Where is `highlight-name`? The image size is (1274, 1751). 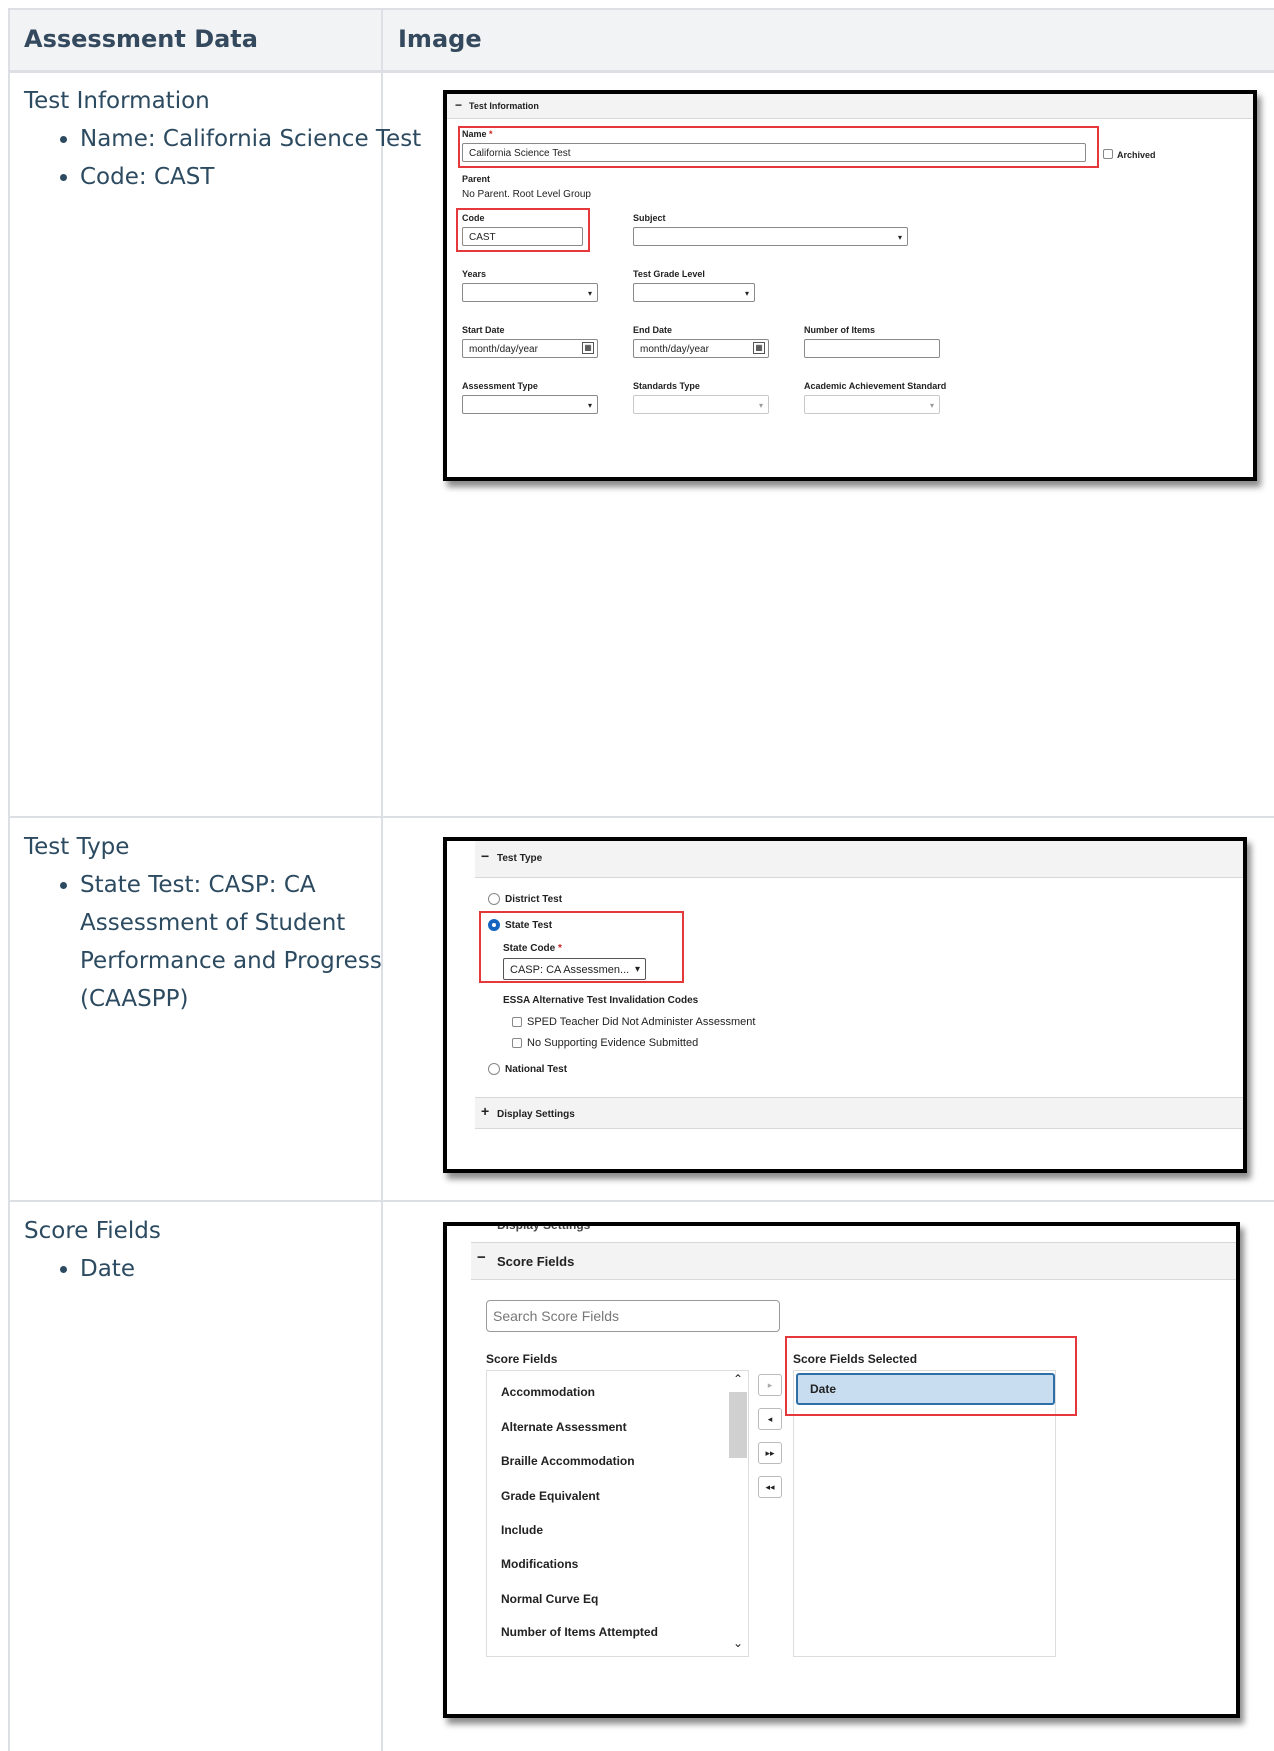
highlight-name is located at coordinates (778, 147).